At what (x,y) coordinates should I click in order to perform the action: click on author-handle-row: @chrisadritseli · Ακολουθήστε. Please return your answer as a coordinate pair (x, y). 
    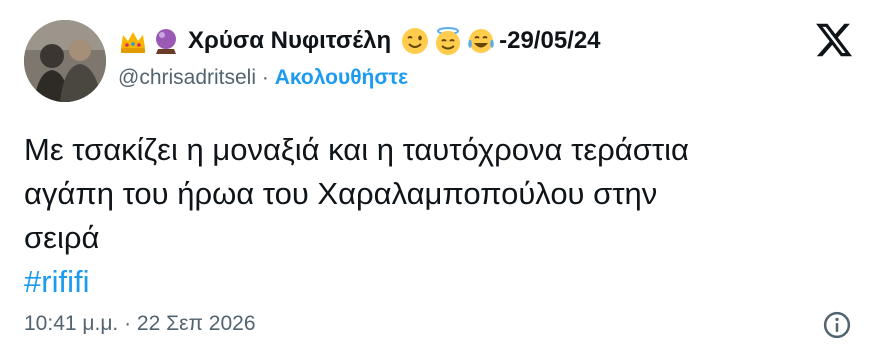
    Looking at the image, I should click on (263, 78).